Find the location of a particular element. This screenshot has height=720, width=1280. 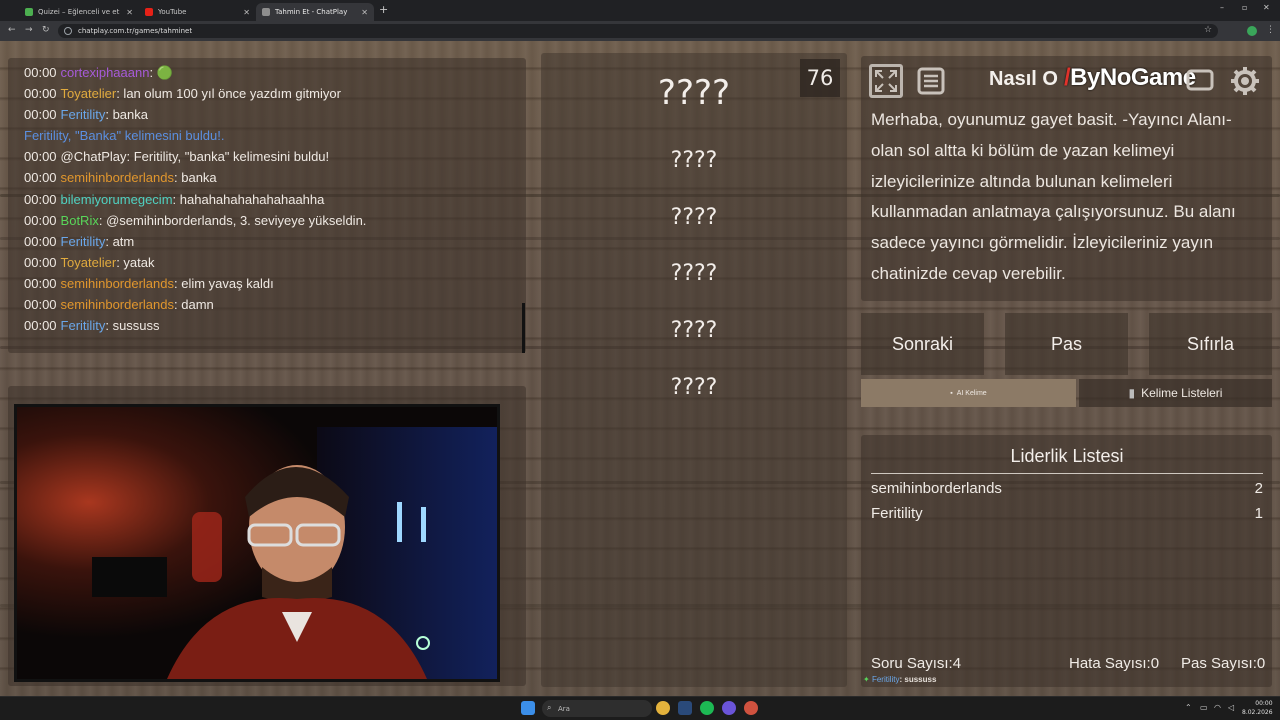

tab-title: YouTube is located at coordinates (172, 12).